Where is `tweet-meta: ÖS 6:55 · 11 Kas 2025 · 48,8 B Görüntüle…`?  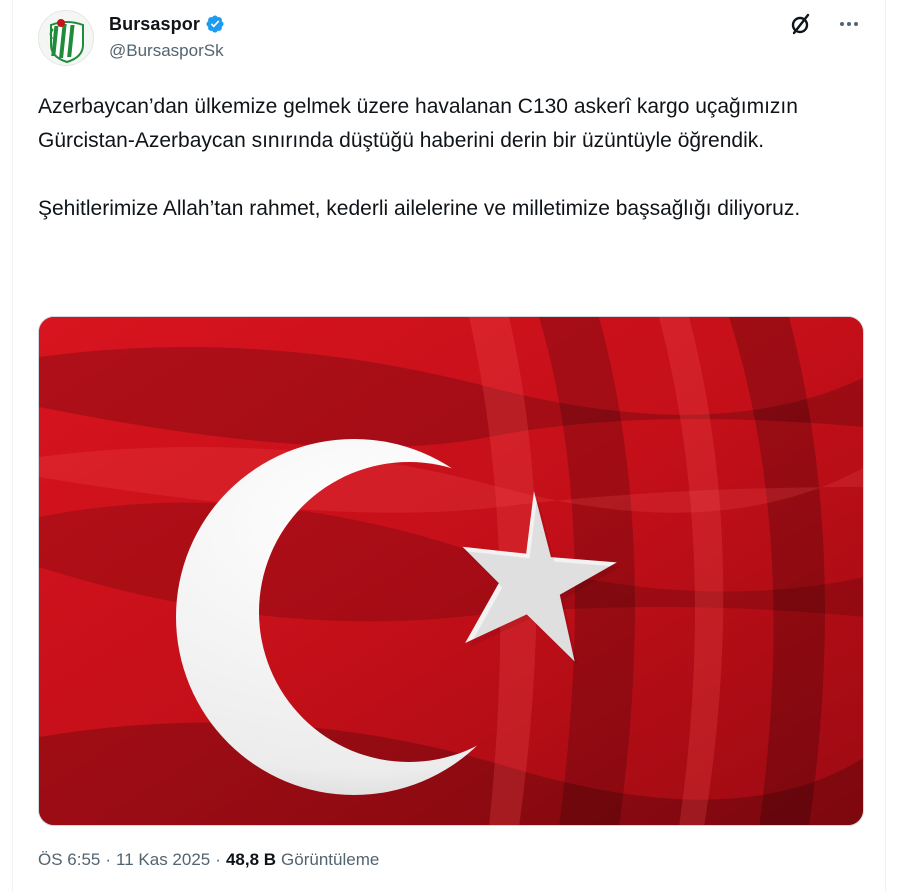
tweet-meta: ÖS 6:55 · 11 Kas 2025 · 48,8 B Görüntüle… is located at coordinates (208, 860).